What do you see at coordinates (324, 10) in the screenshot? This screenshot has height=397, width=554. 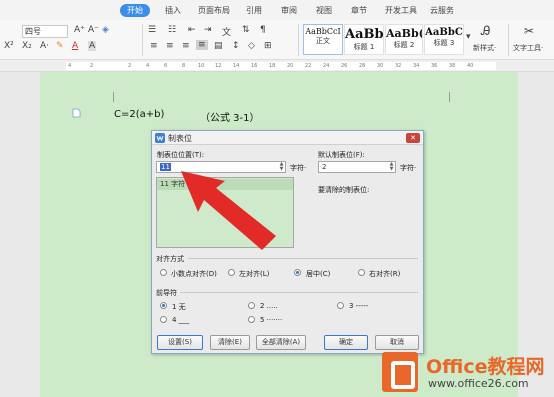 I see `tab-view: 视图` at bounding box center [324, 10].